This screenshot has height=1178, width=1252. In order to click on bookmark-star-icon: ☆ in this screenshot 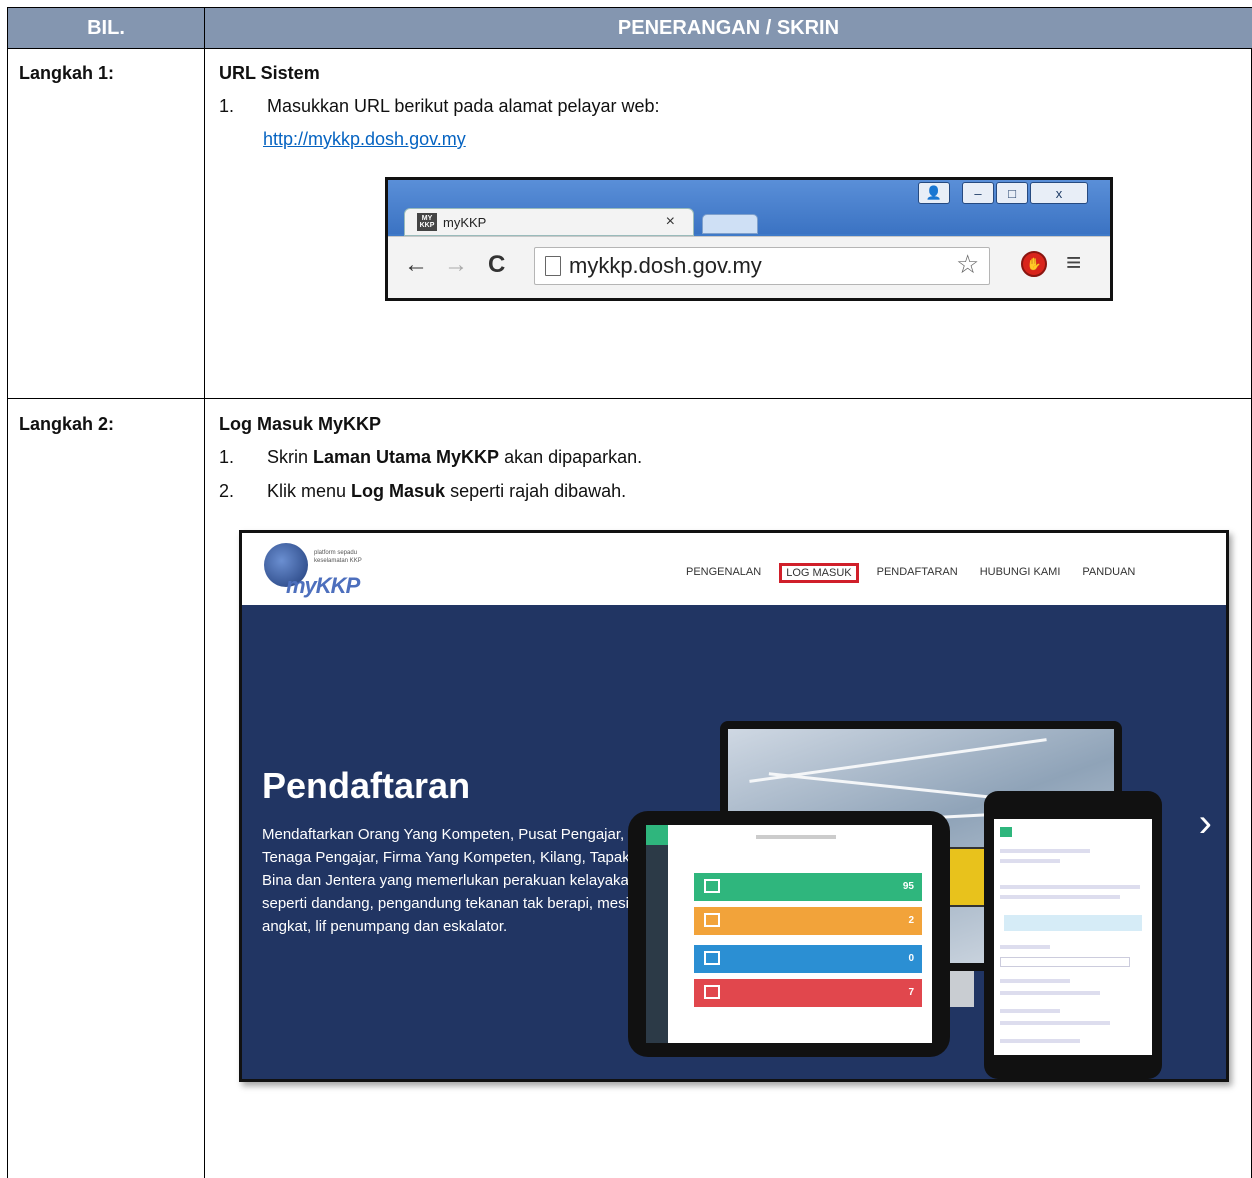, I will do `click(967, 264)`.